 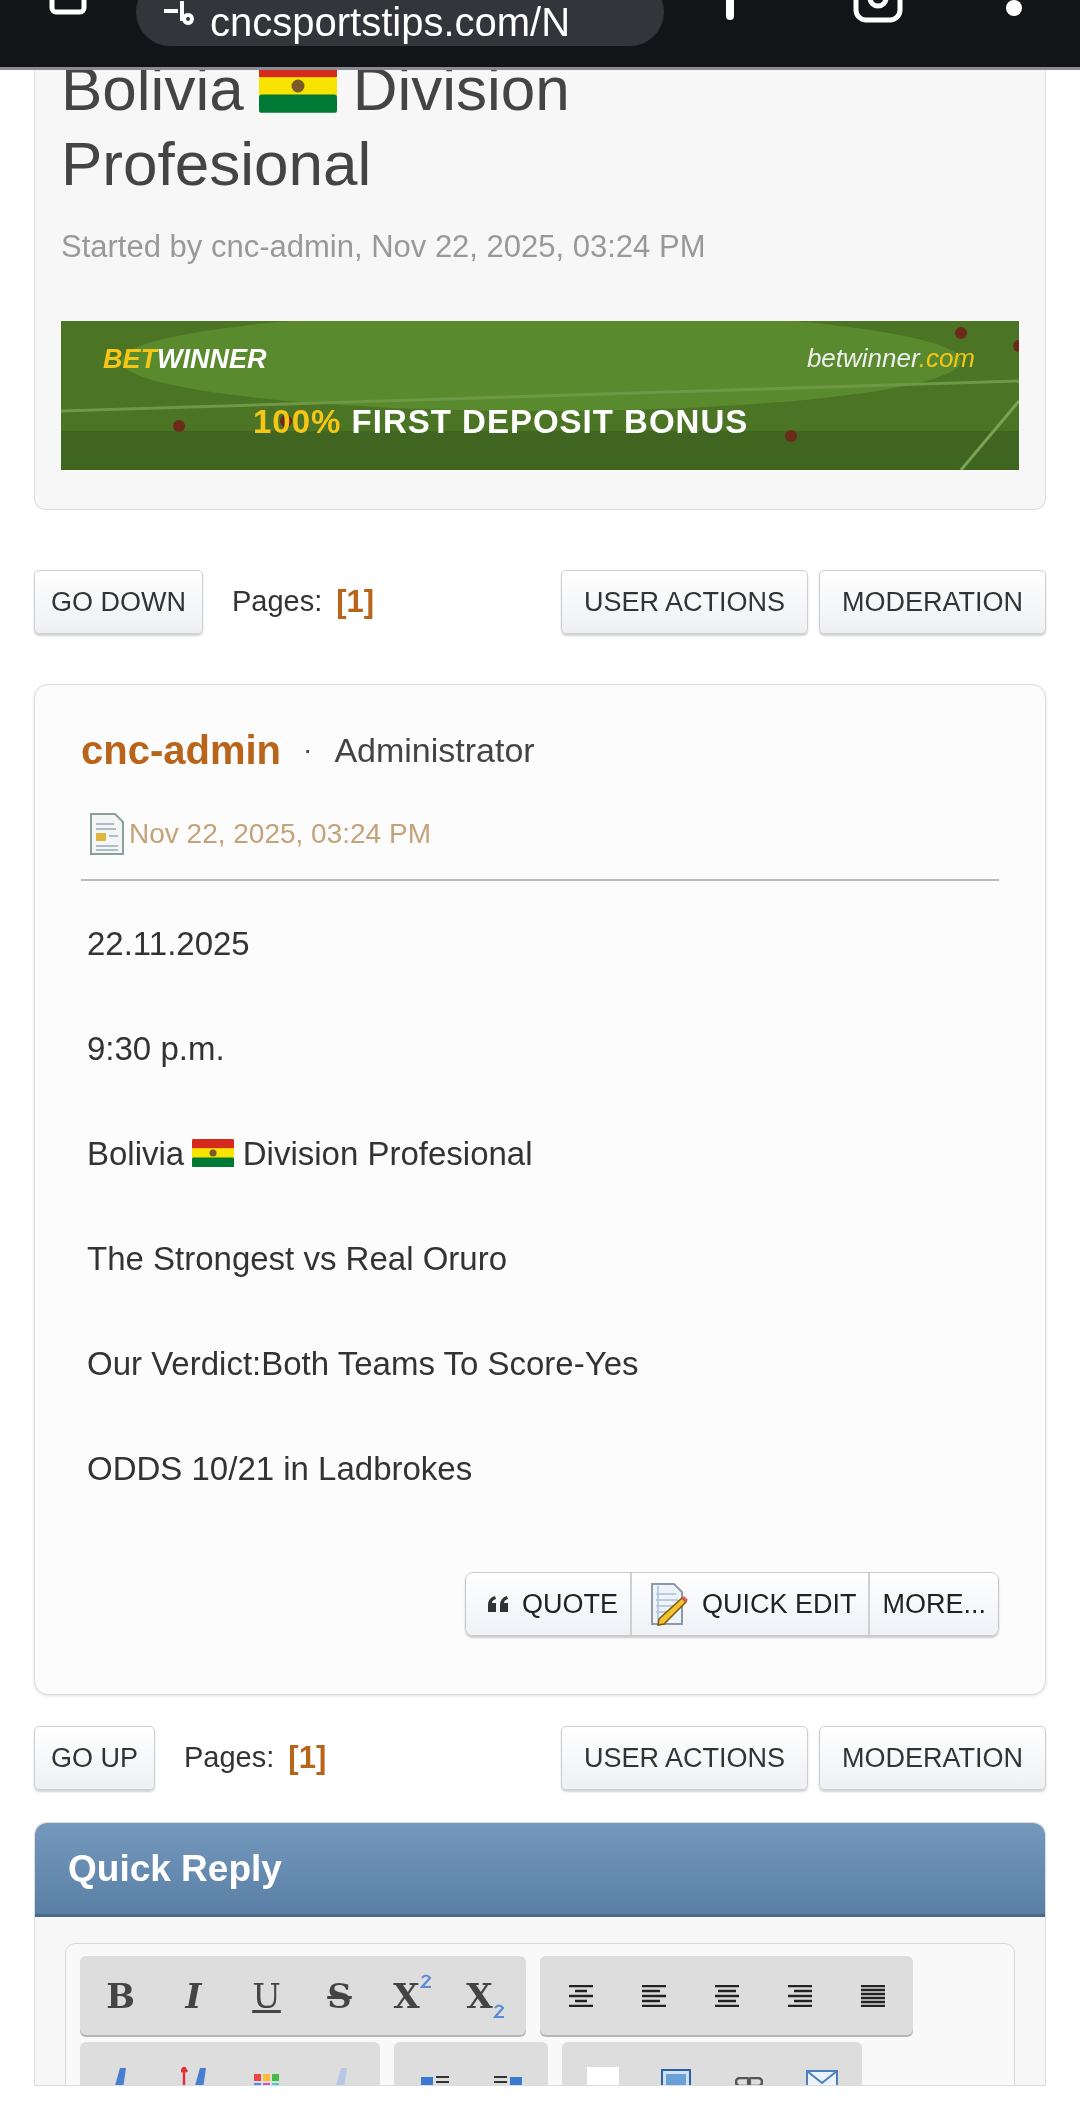 What do you see at coordinates (266, 1995) in the screenshot?
I see `underline-button: U` at bounding box center [266, 1995].